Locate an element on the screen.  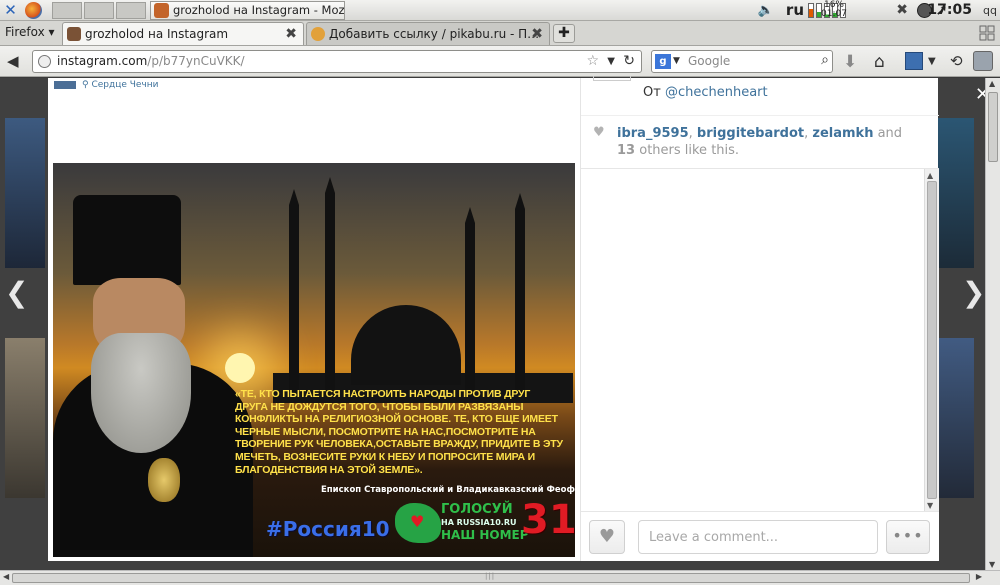
previous-post-chevron-icon: ❮ is located at coordinates (16, 292).